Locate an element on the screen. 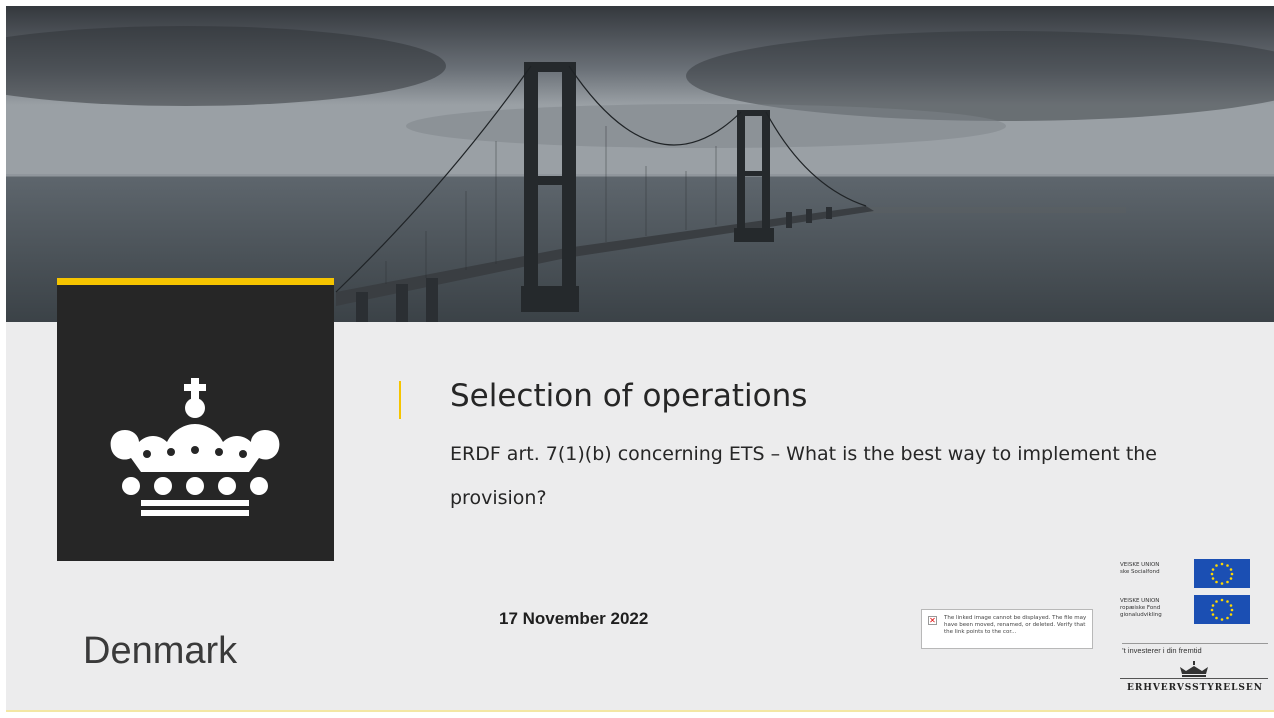  agency-name: ERHVERVSSTYRELSEN is located at coordinates (1194, 688).